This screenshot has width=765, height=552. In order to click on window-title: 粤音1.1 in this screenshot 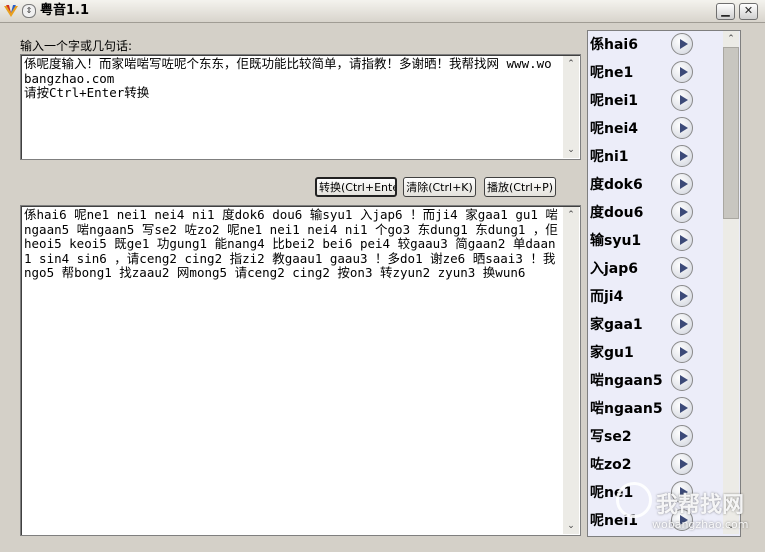, I will do `click(65, 10)`.